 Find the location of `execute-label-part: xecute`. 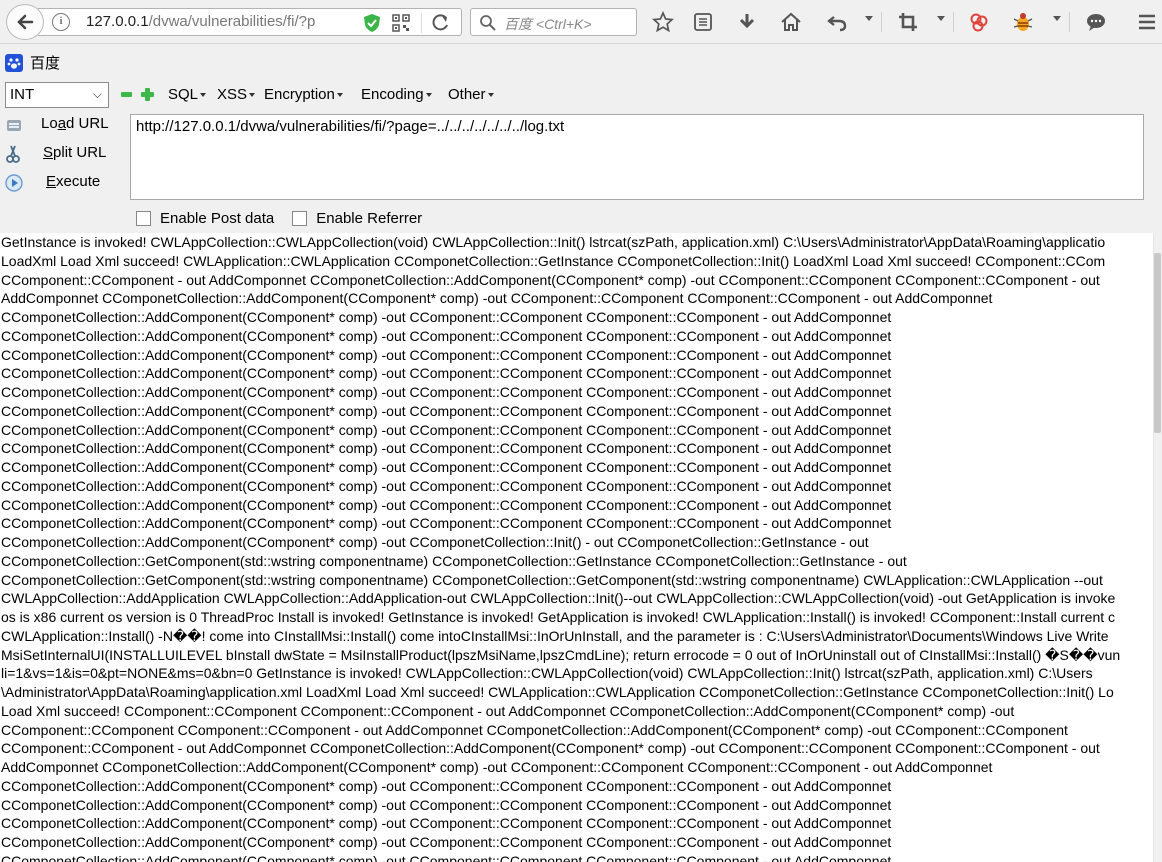

execute-label-part: xecute is located at coordinates (78, 181).